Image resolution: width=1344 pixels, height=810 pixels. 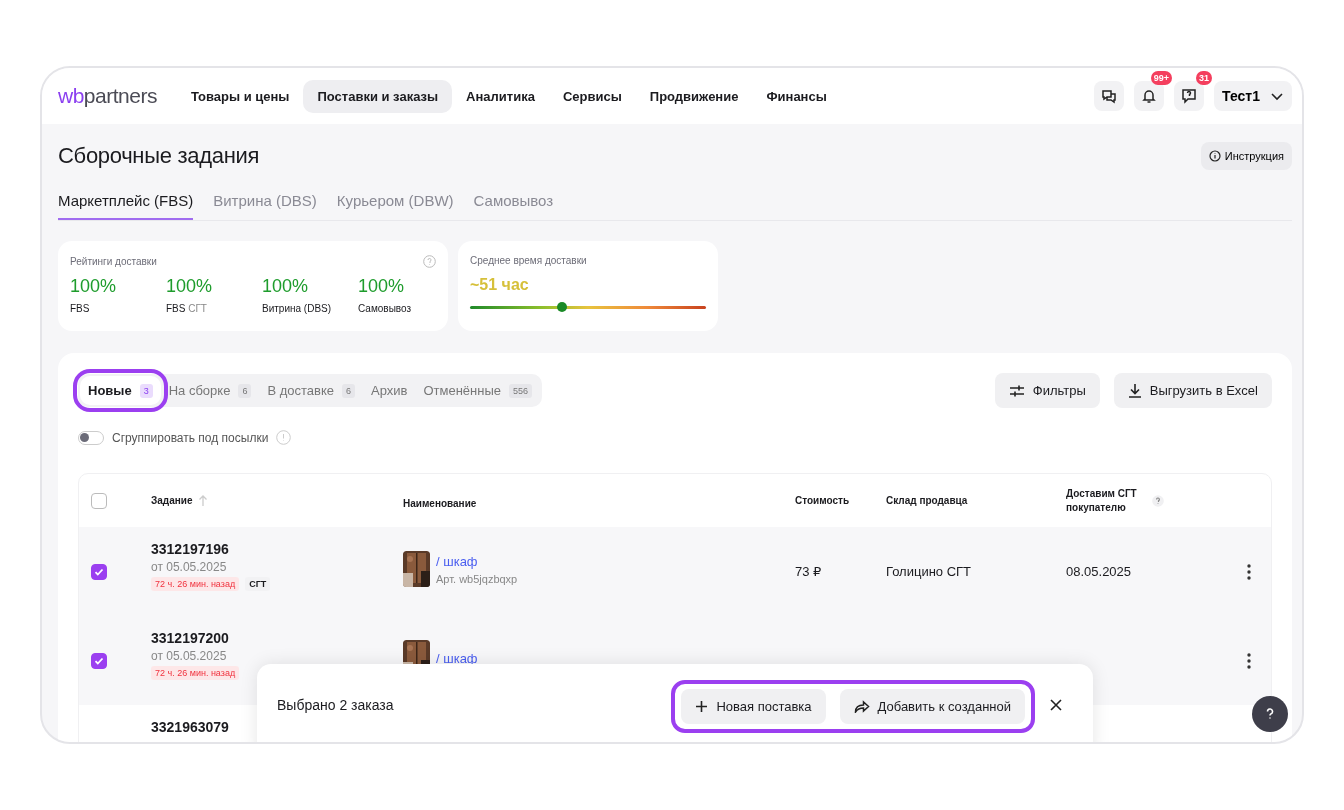 I want to click on status-tab: Архив, so click(x=389, y=390).